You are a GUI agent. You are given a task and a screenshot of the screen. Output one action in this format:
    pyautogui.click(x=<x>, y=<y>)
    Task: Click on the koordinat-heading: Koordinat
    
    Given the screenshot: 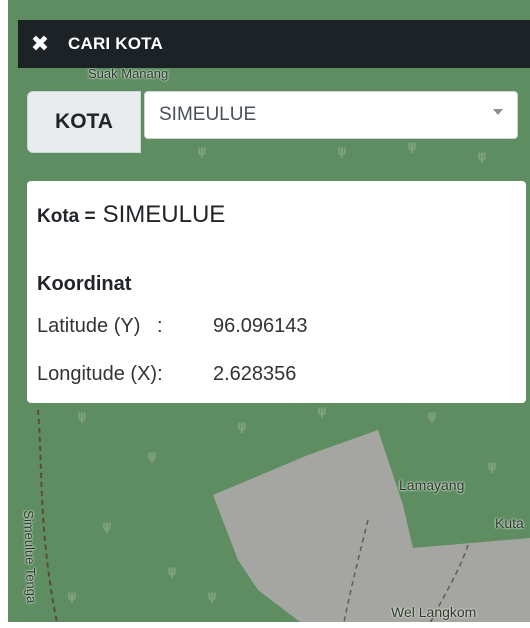 What is the action you would take?
    pyautogui.click(x=84, y=284)
    